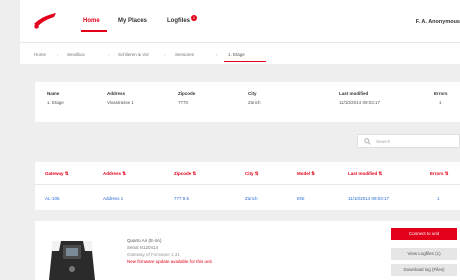 The image size is (460, 280). I want to click on cell-last-modified: 11/10/2014 09:03:17, so click(368, 198).